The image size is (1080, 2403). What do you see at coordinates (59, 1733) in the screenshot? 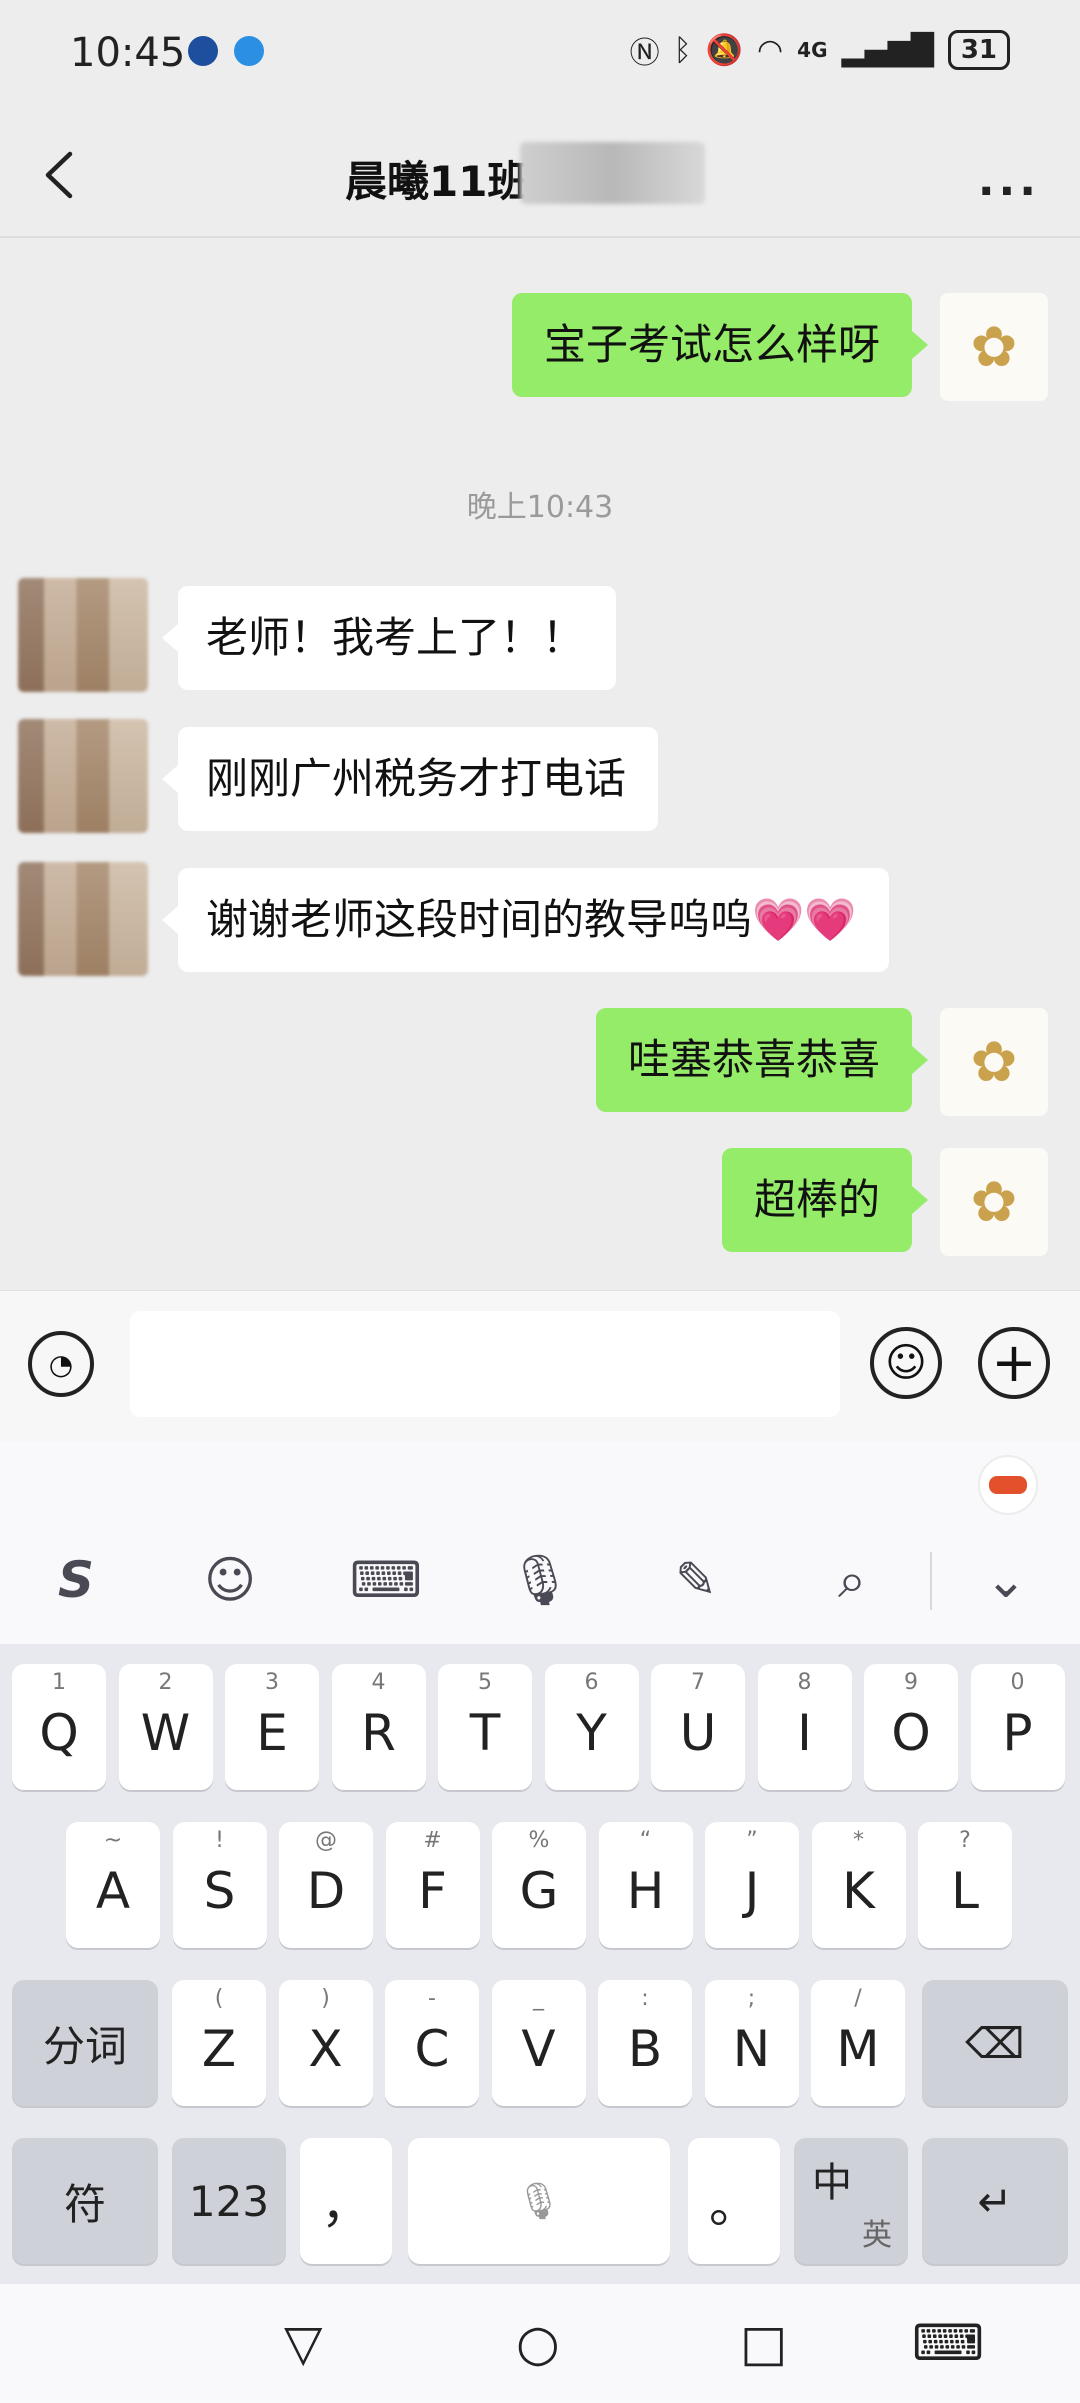
I see `key-label: Q` at bounding box center [59, 1733].